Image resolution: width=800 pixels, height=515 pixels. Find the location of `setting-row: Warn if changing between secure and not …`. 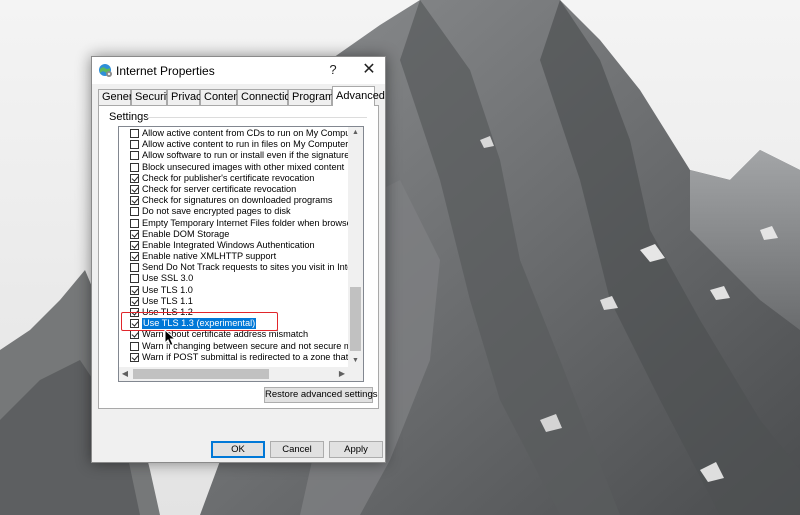

setting-row: Warn if changing between secure and not … is located at coordinates (233, 346).